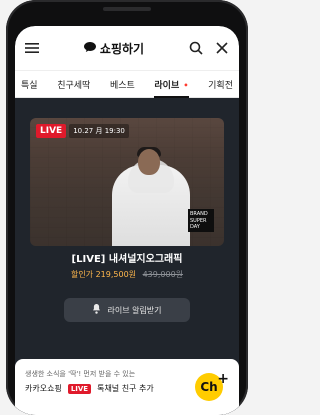 This screenshot has width=320, height=415. I want to click on tab-best: 베스트, so click(122, 84).